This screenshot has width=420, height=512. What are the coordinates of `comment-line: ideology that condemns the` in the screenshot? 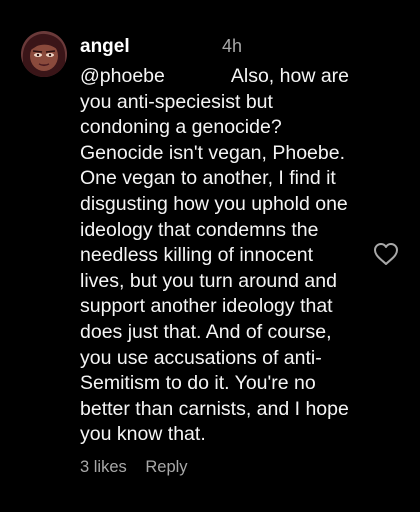 It's located at (199, 229).